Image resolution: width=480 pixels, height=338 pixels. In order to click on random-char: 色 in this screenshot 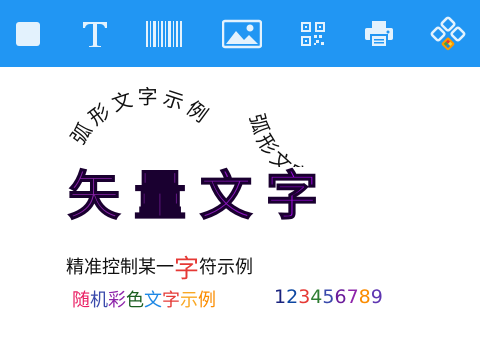, I will do `click(135, 300)`.